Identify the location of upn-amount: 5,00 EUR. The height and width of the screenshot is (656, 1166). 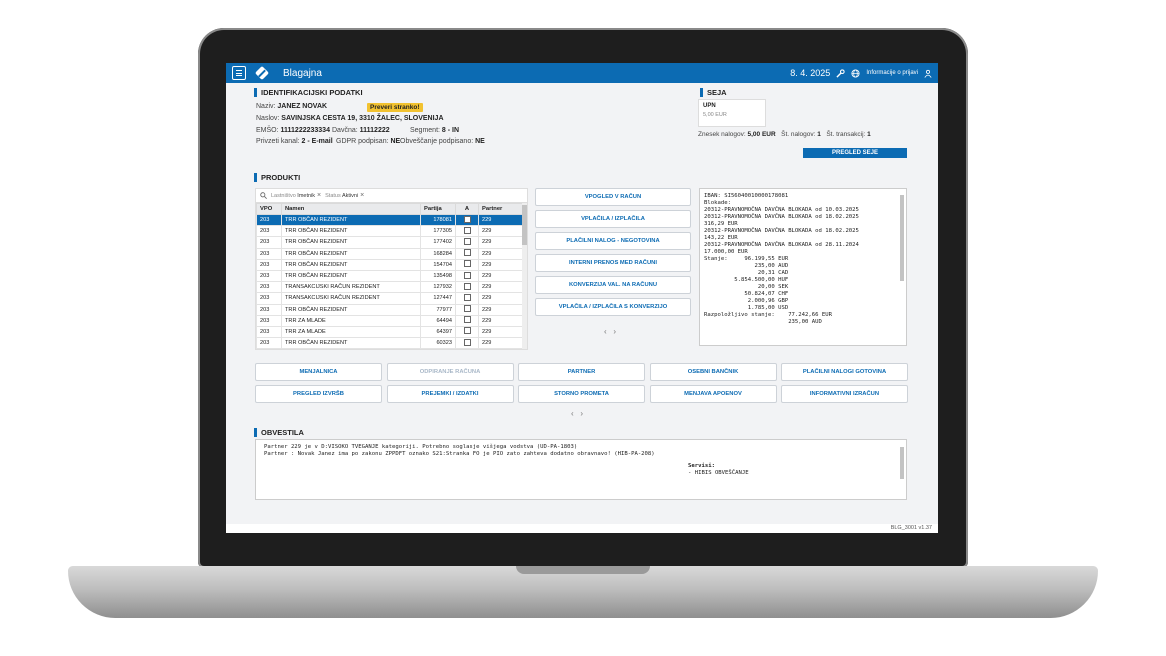
(715, 115).